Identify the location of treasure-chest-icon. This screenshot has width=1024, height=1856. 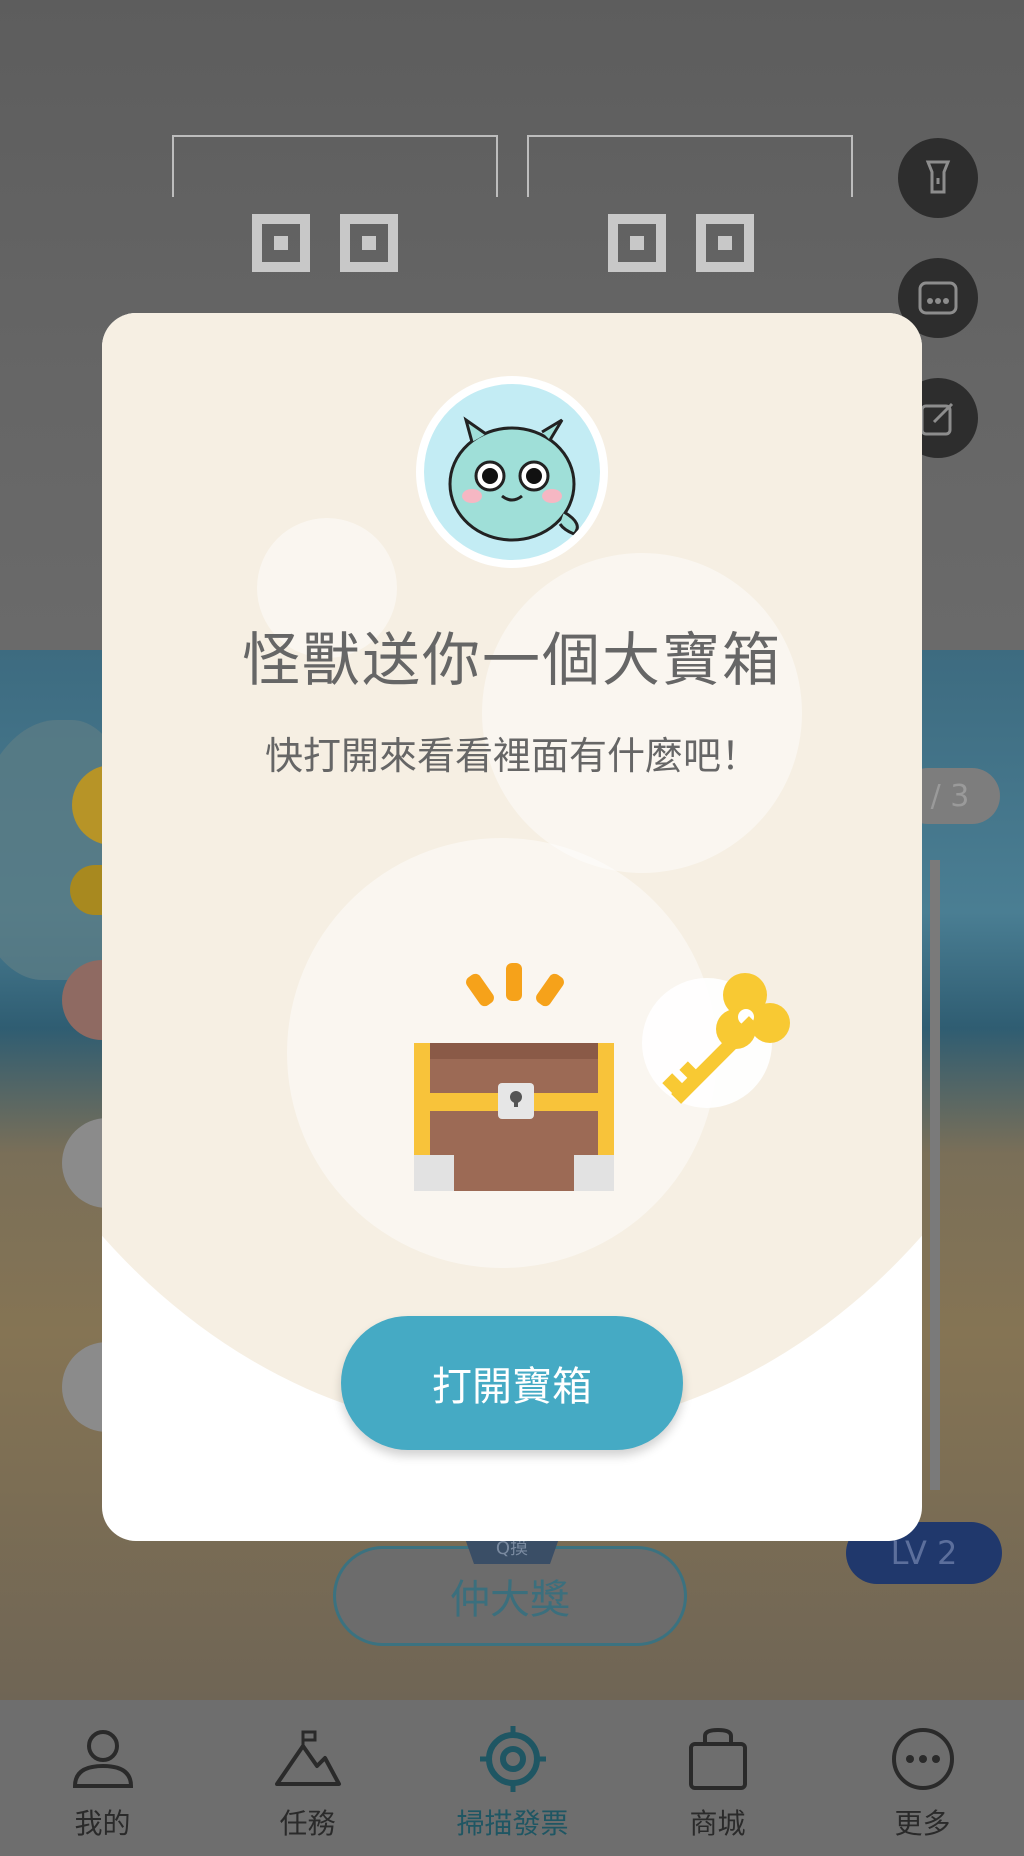
(514, 1077).